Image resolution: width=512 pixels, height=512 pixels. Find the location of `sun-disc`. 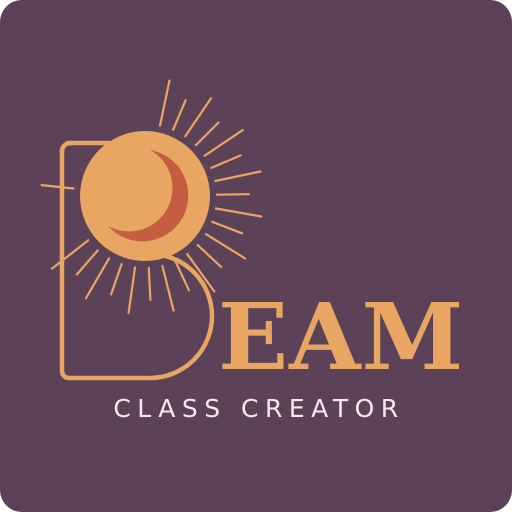

sun-disc is located at coordinates (145, 196).